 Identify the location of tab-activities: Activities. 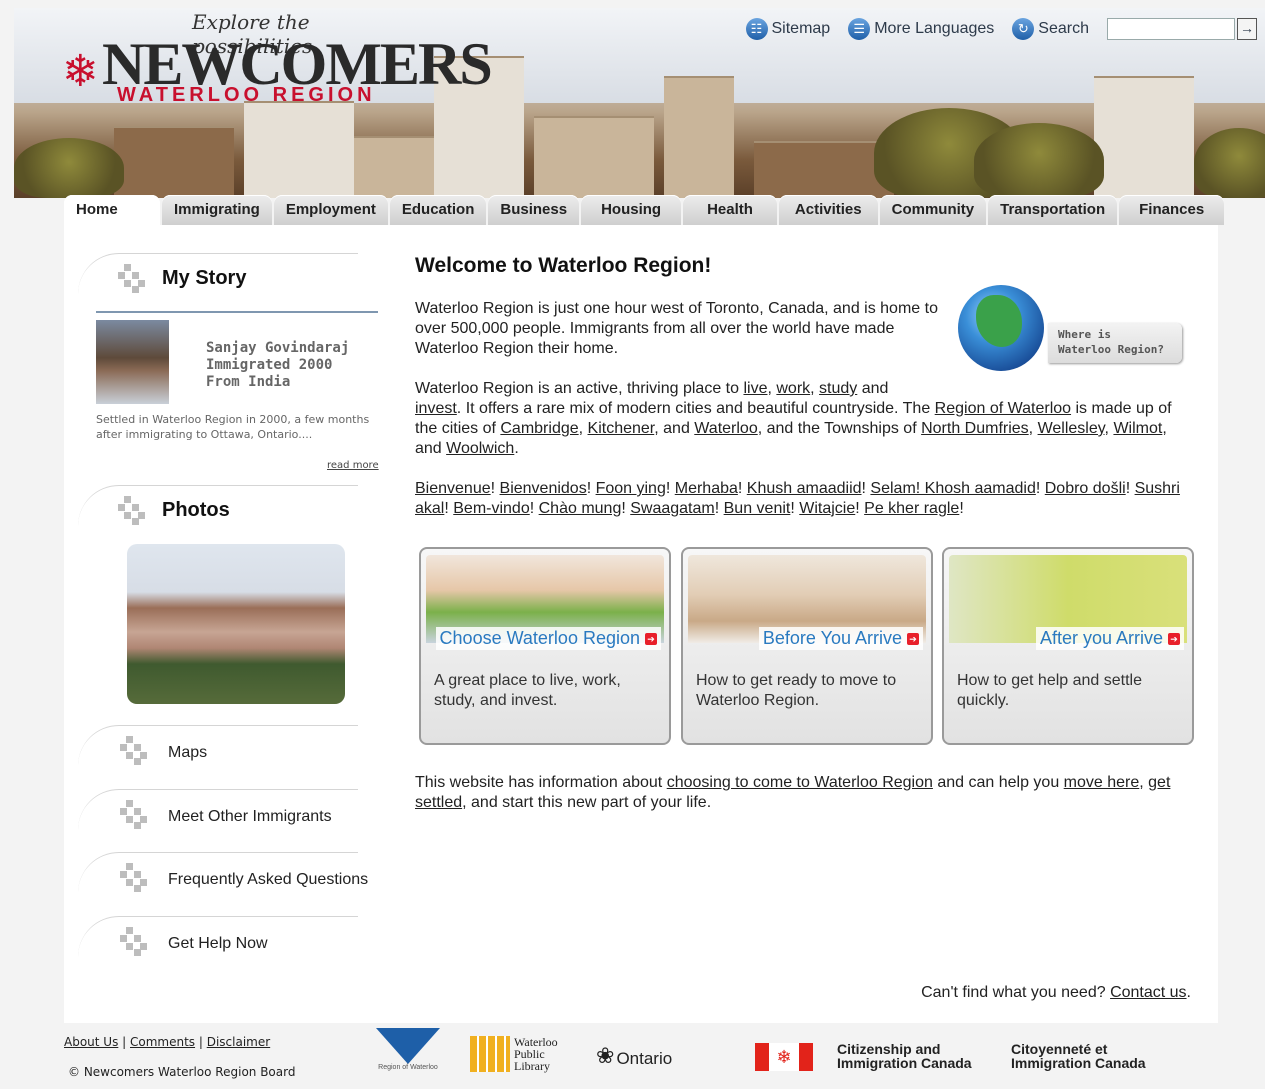
(828, 210).